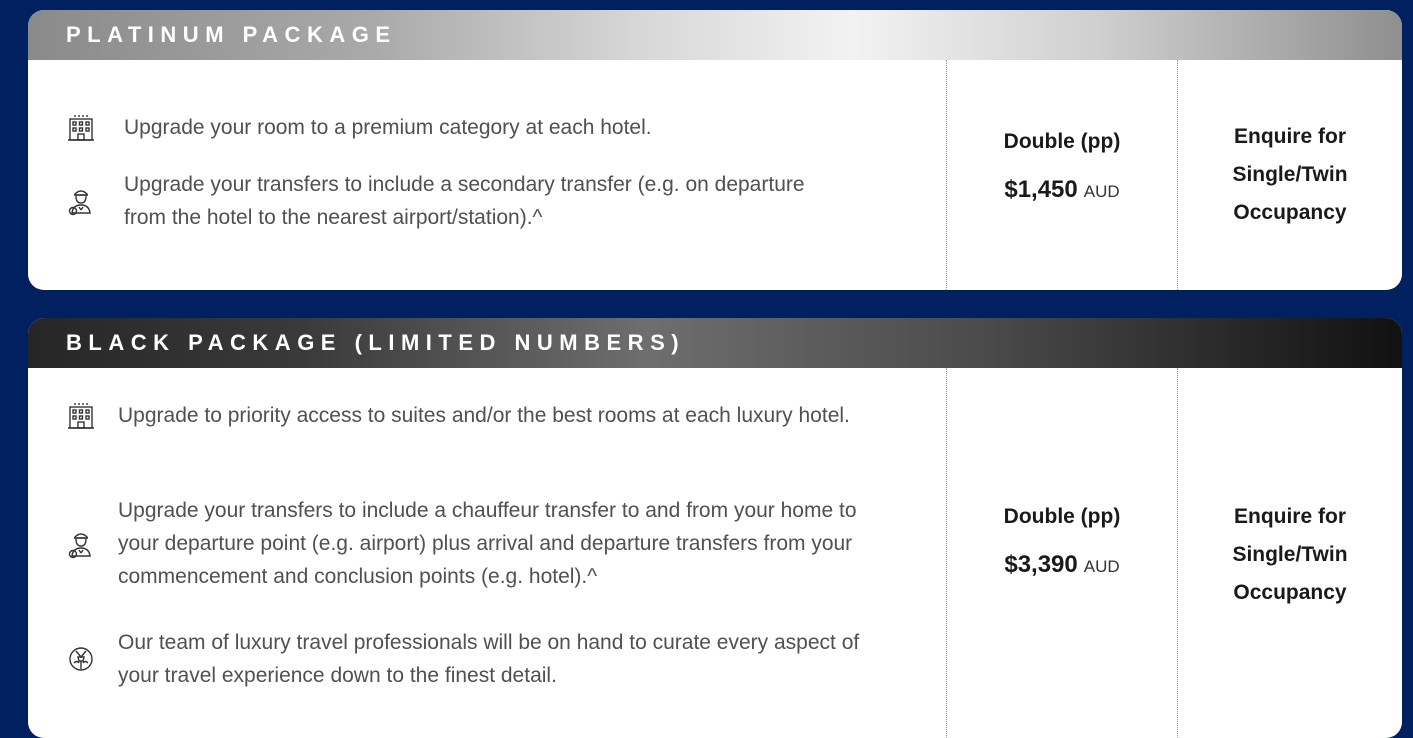 Image resolution: width=1413 pixels, height=738 pixels. Describe the element at coordinates (715, 35) in the screenshot. I see `package-title: PLATINUM PACKAGE` at that location.